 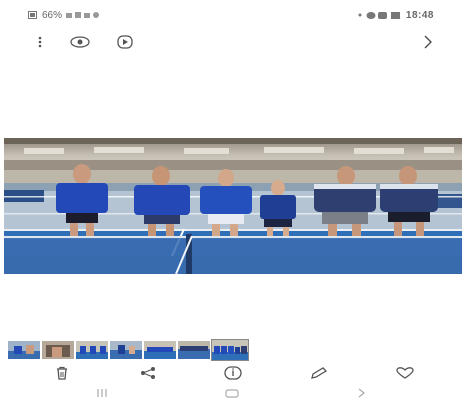 What do you see at coordinates (80, 42) in the screenshot?
I see `eye-icon` at bounding box center [80, 42].